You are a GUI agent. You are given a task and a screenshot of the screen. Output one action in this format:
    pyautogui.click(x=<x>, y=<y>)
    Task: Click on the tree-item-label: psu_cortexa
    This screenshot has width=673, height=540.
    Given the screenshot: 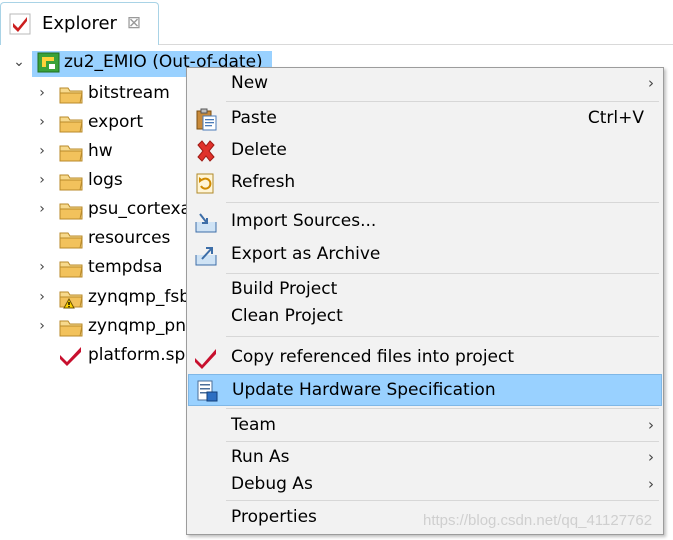 What is the action you would take?
    pyautogui.click(x=139, y=209)
    